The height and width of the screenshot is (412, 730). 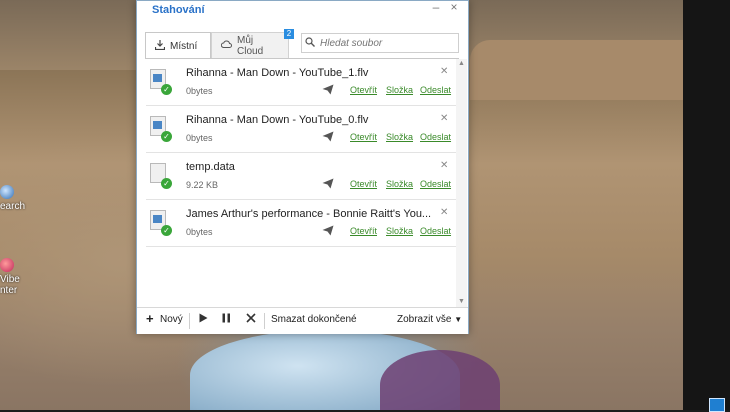 I want to click on file-name: Rihanna - Man Down - YouTube_1.flv, so click(x=277, y=73).